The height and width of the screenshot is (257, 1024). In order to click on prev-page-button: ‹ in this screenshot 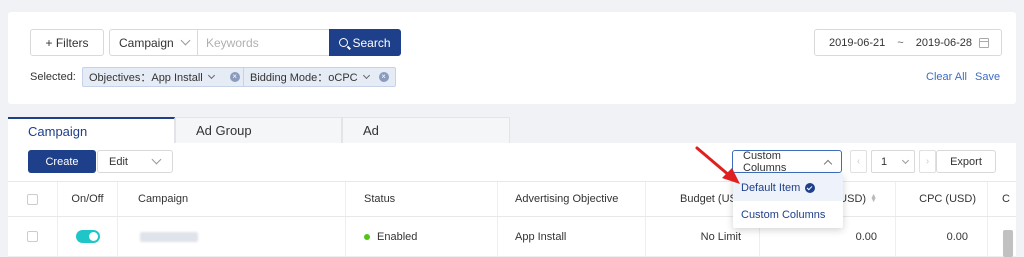, I will do `click(858, 161)`.